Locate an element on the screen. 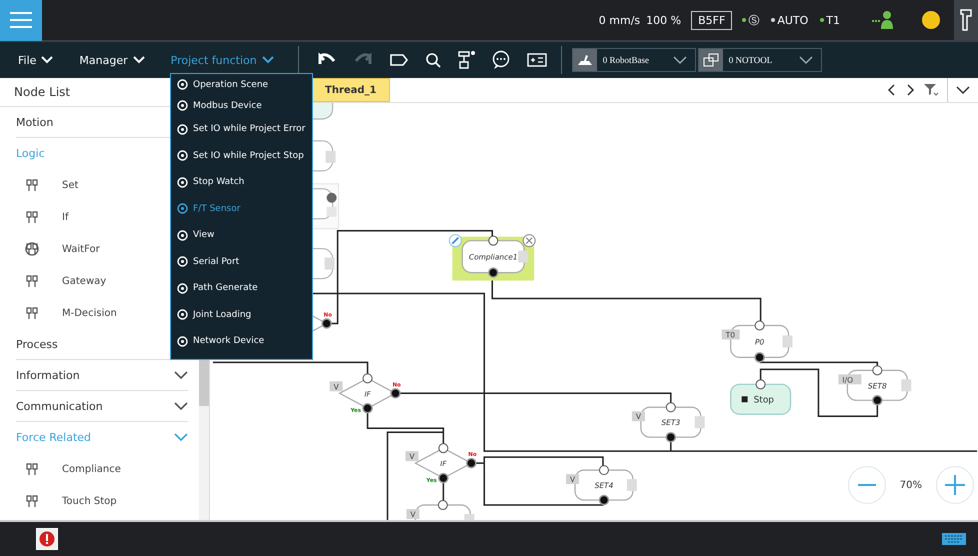  menu-icon is located at coordinates (21, 20).